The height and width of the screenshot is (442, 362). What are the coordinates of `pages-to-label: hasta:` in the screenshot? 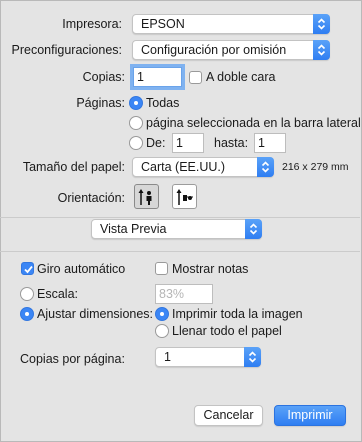 It's located at (231, 143).